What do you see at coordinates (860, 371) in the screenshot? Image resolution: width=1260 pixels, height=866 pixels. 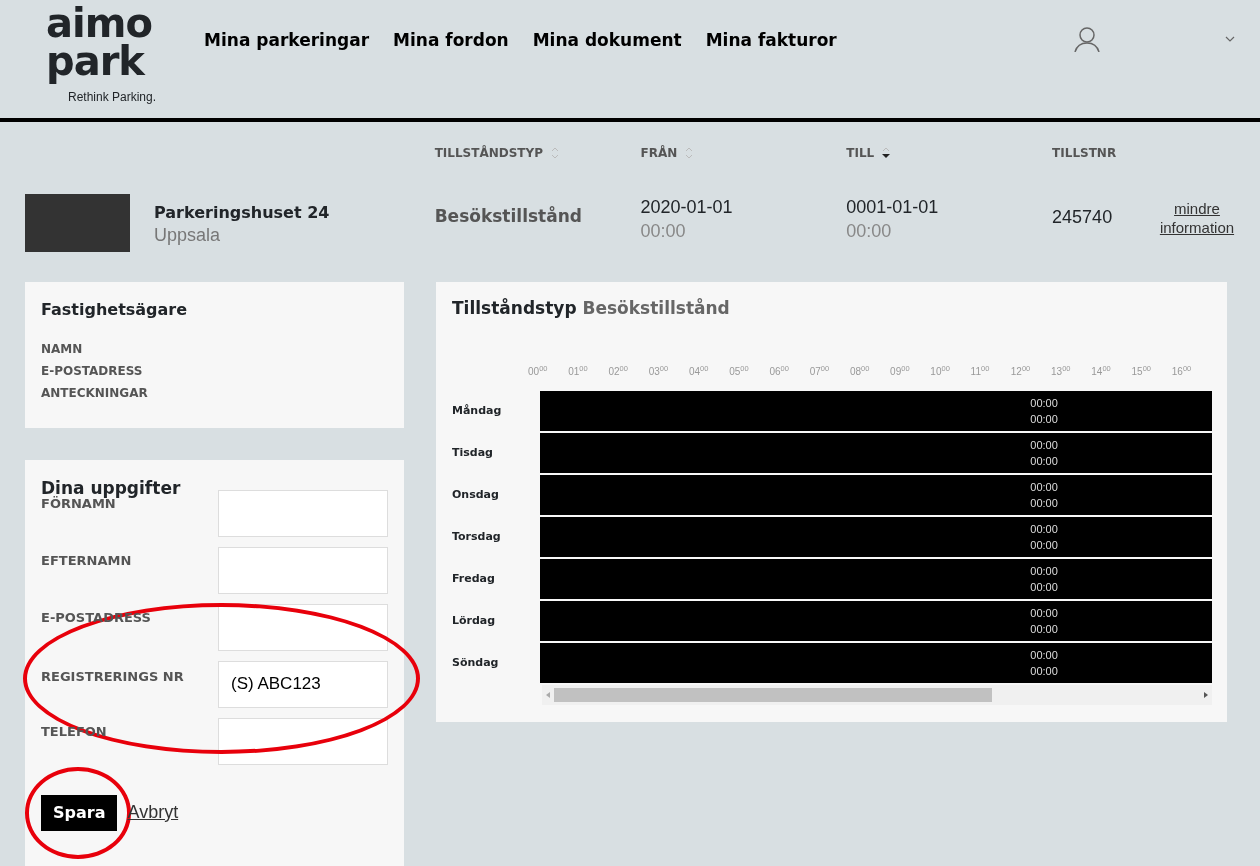 I see `hour-label: 08$^{00}$` at bounding box center [860, 371].